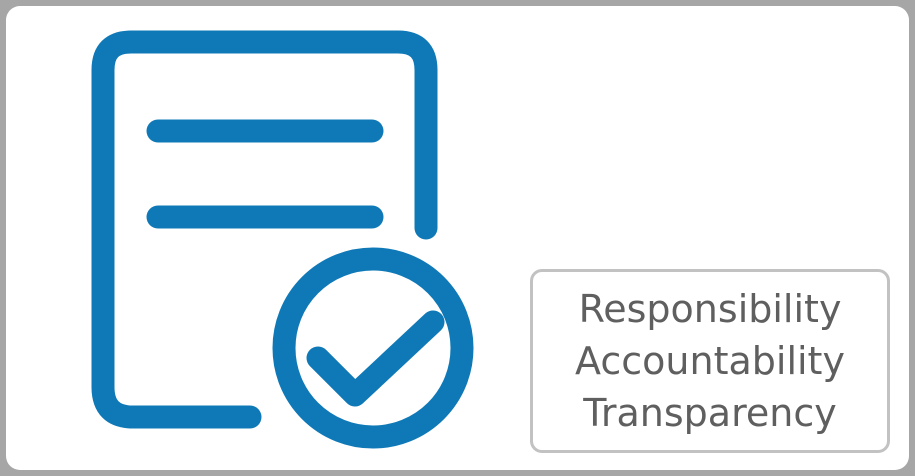 This screenshot has width=915, height=476. I want to click on check-circle-icon, so click(373, 348).